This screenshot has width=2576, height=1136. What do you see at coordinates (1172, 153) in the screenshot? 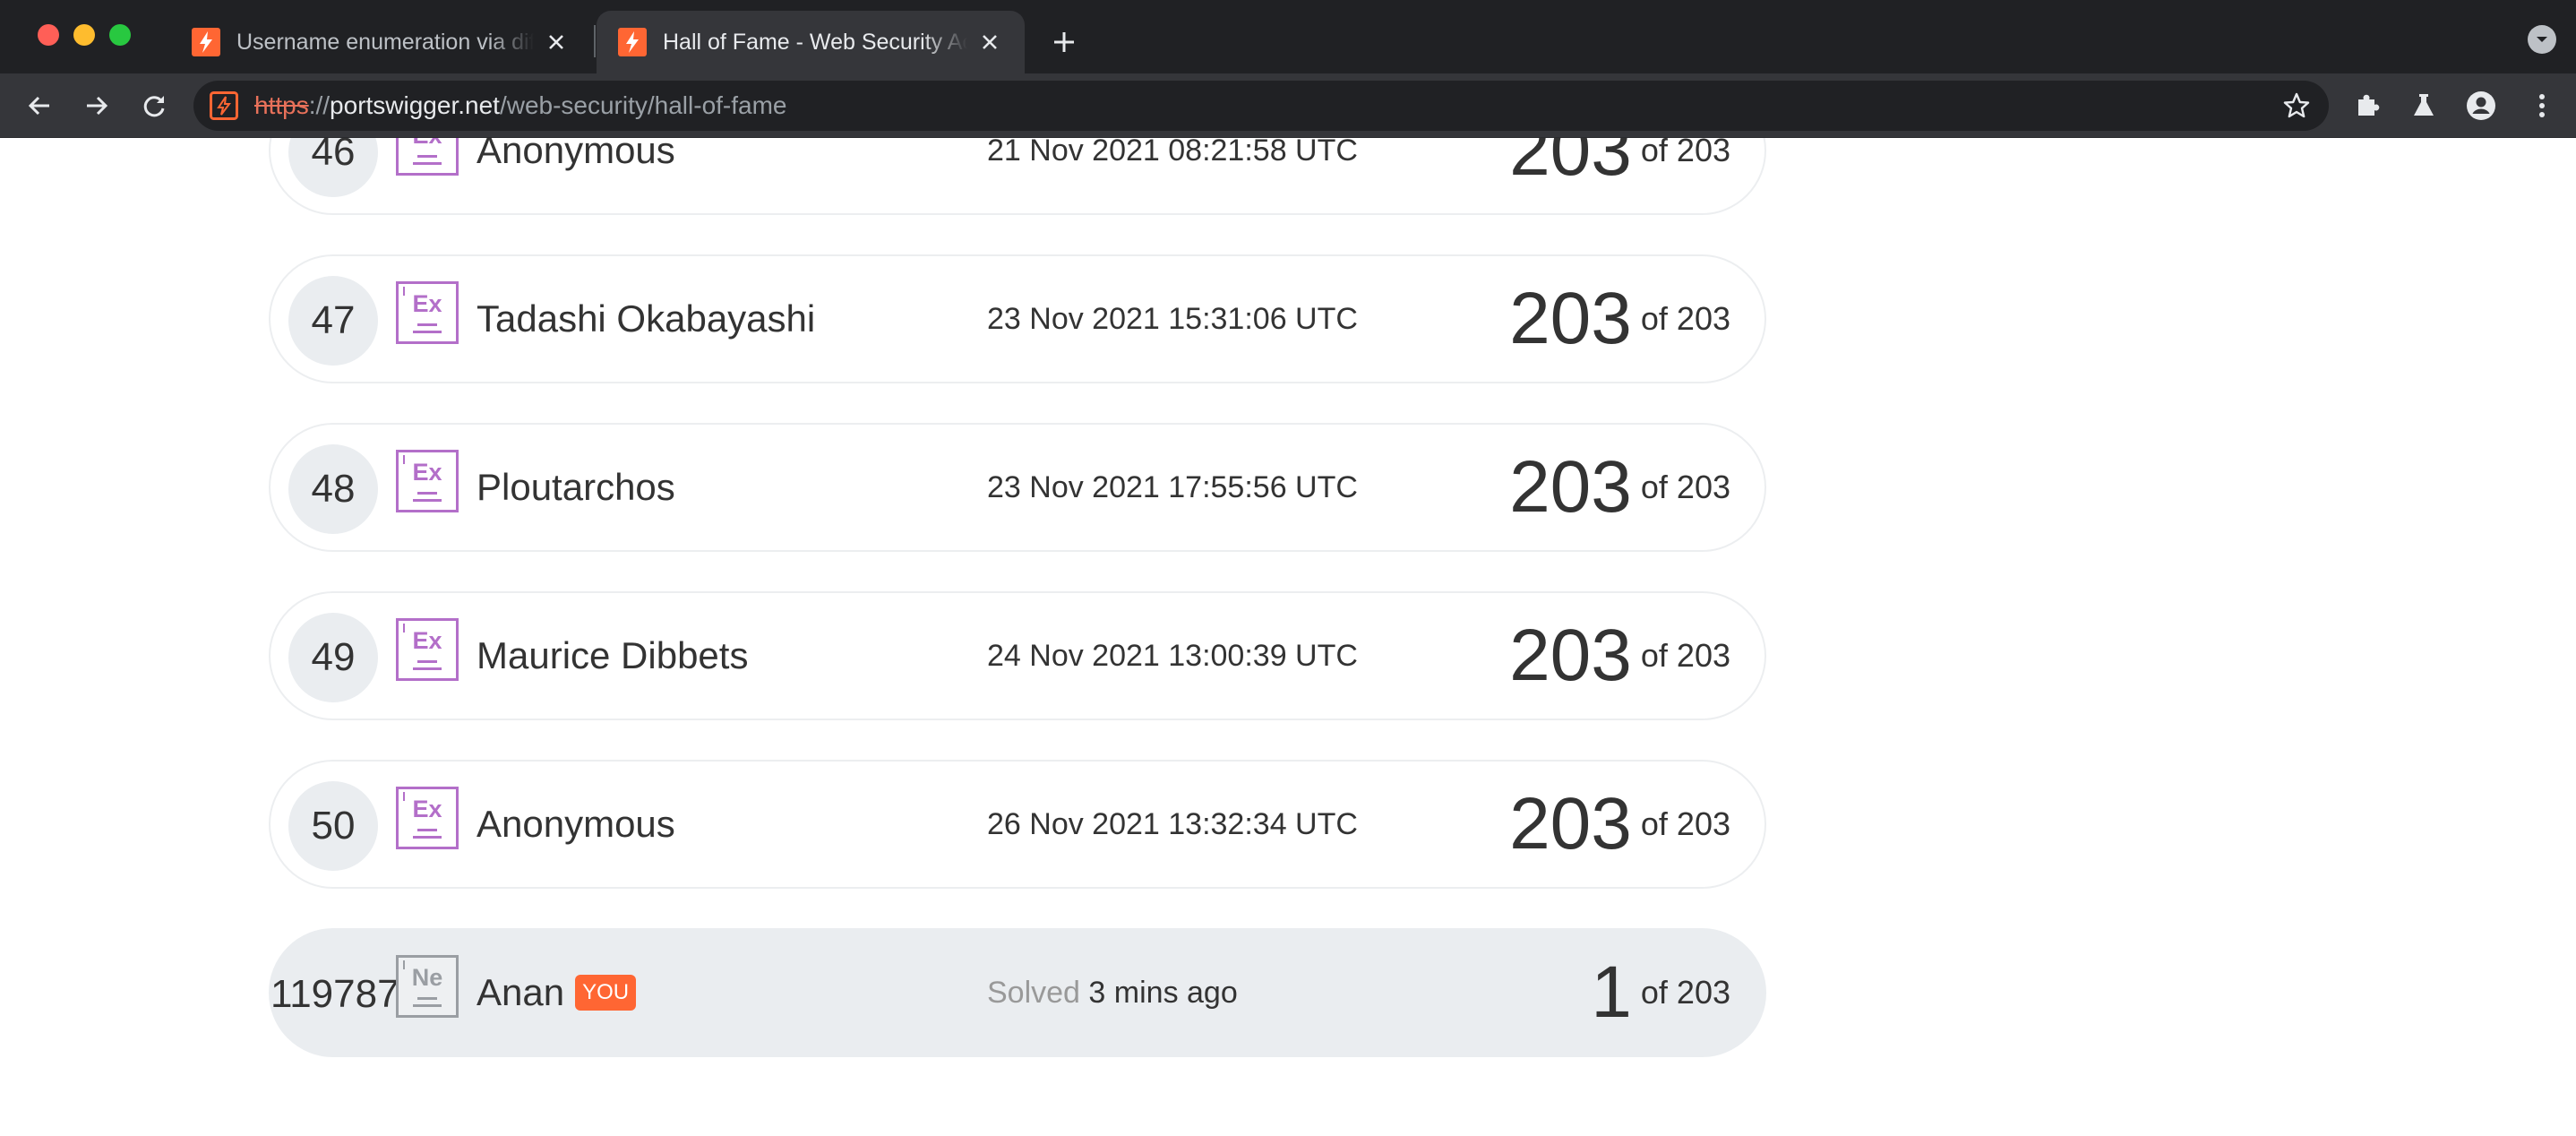
I see `completion-date: 21 Nov 2021 08:21:58 UTC` at bounding box center [1172, 153].